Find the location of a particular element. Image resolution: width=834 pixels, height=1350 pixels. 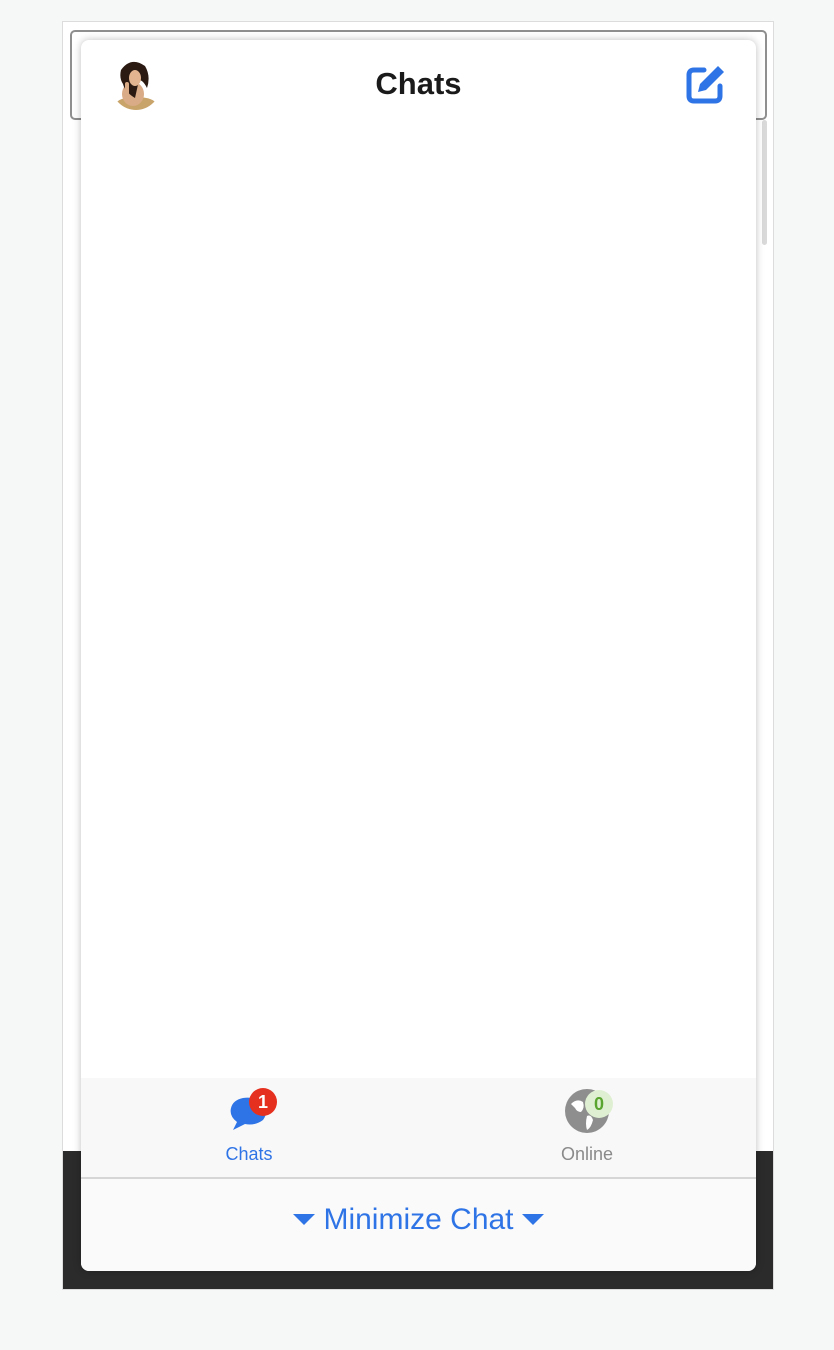

compose-button is located at coordinates (706, 84).